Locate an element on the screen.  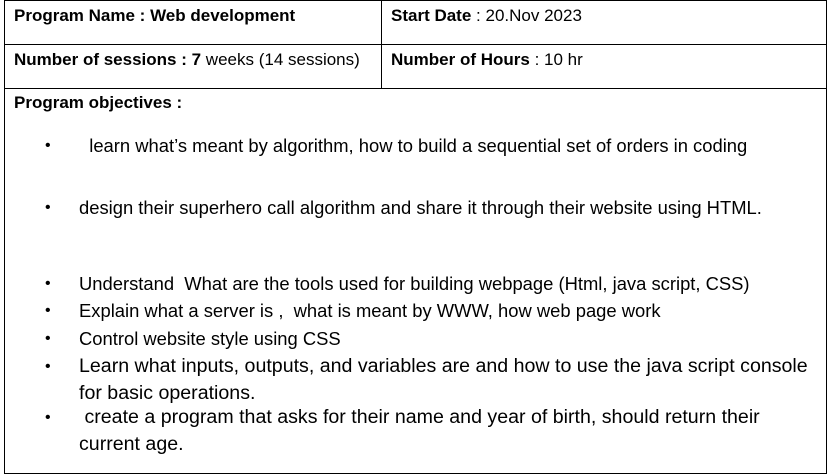
start-date-cell: Start Date : 20.Nov 2023 is located at coordinates (604, 22).